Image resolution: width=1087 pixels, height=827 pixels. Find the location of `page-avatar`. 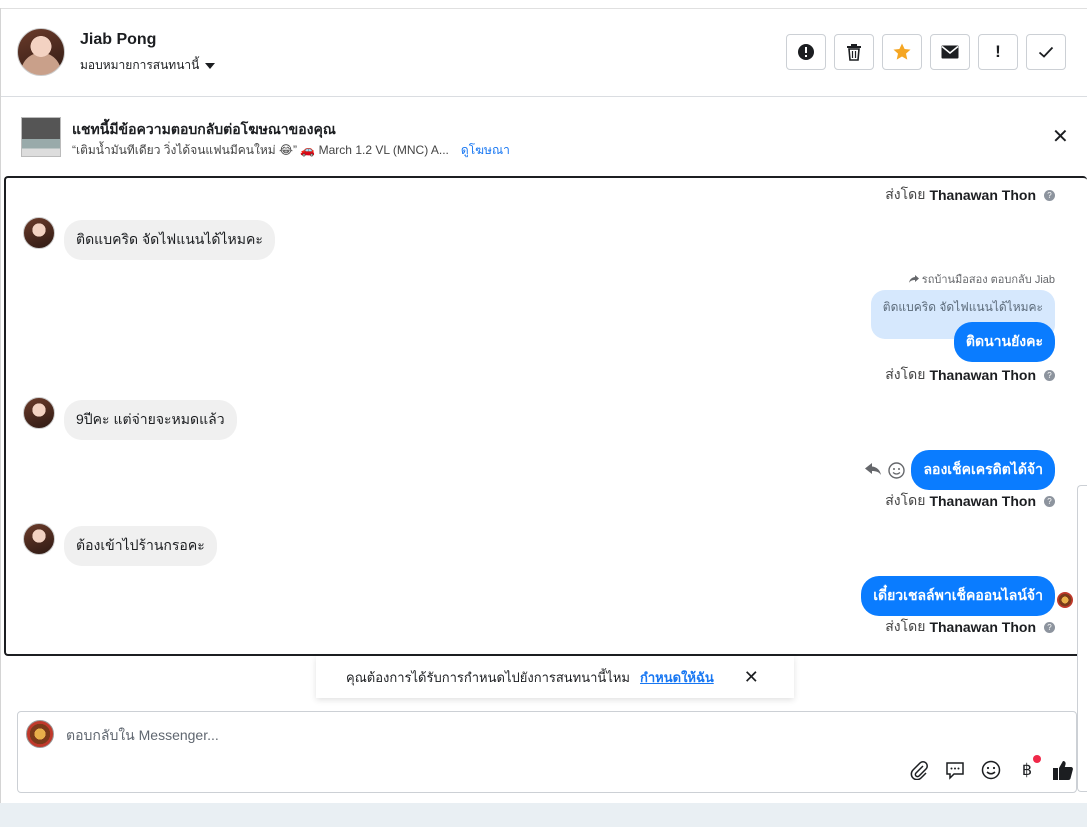

page-avatar is located at coordinates (40, 734).